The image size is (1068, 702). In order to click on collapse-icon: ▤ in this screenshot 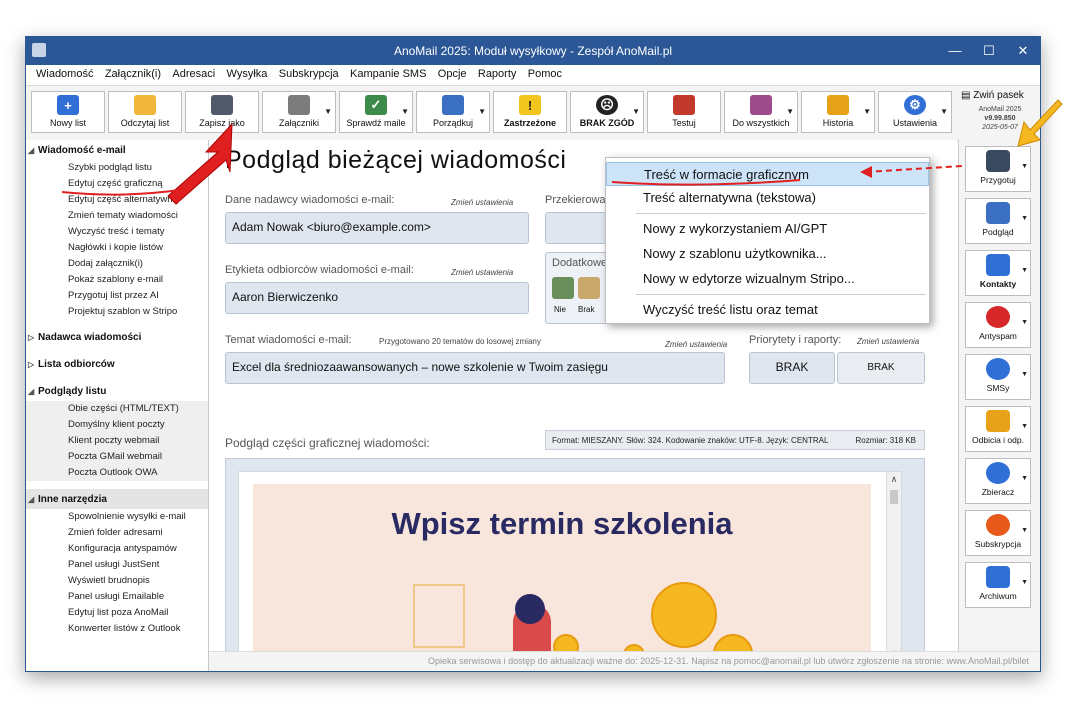, I will do `click(966, 95)`.